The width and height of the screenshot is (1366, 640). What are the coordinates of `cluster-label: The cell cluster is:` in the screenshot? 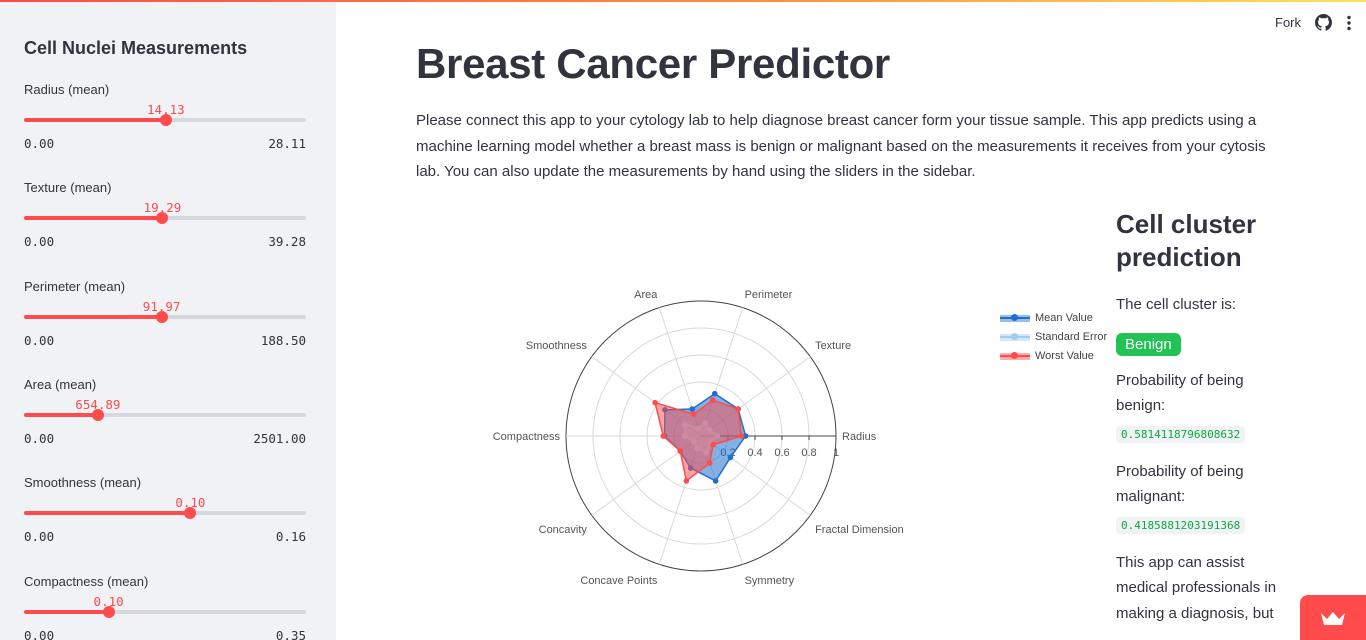 It's located at (1176, 304).